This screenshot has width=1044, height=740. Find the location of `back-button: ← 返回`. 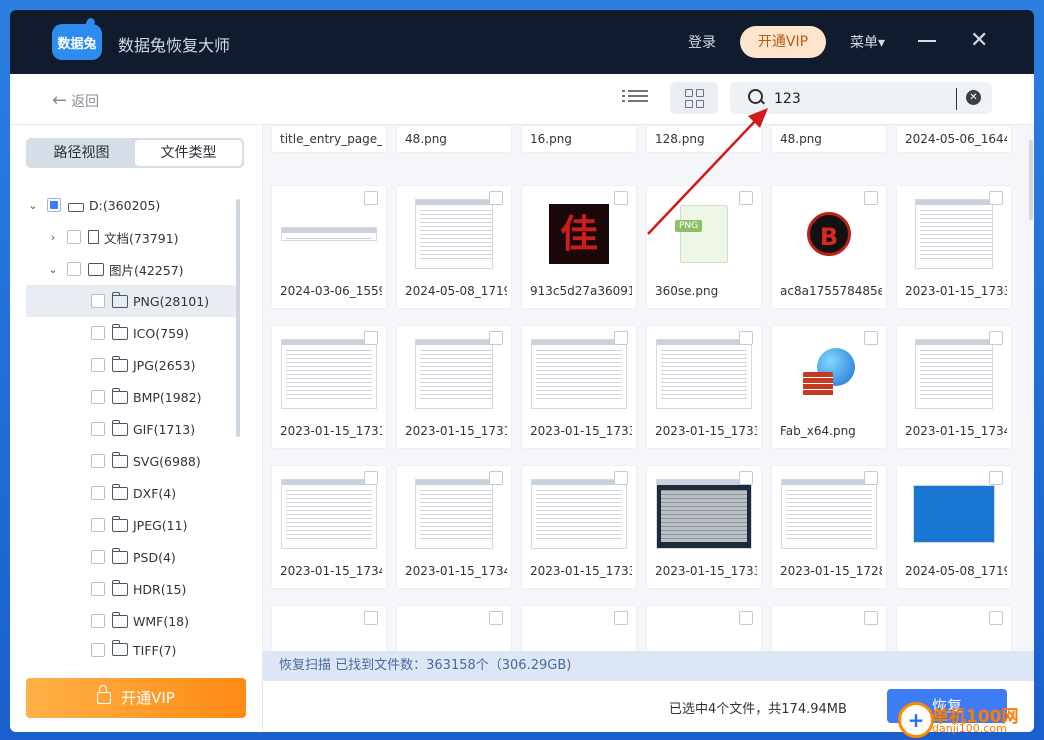

back-button: ← 返回 is located at coordinates (75, 100).